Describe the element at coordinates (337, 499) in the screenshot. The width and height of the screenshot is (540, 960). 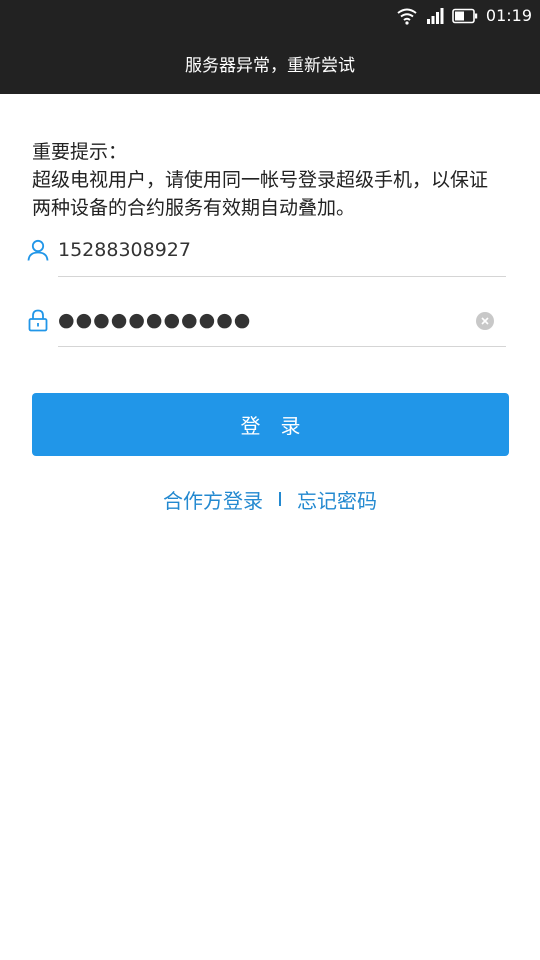
I see `forgot-password-link: 忘记密码` at that location.